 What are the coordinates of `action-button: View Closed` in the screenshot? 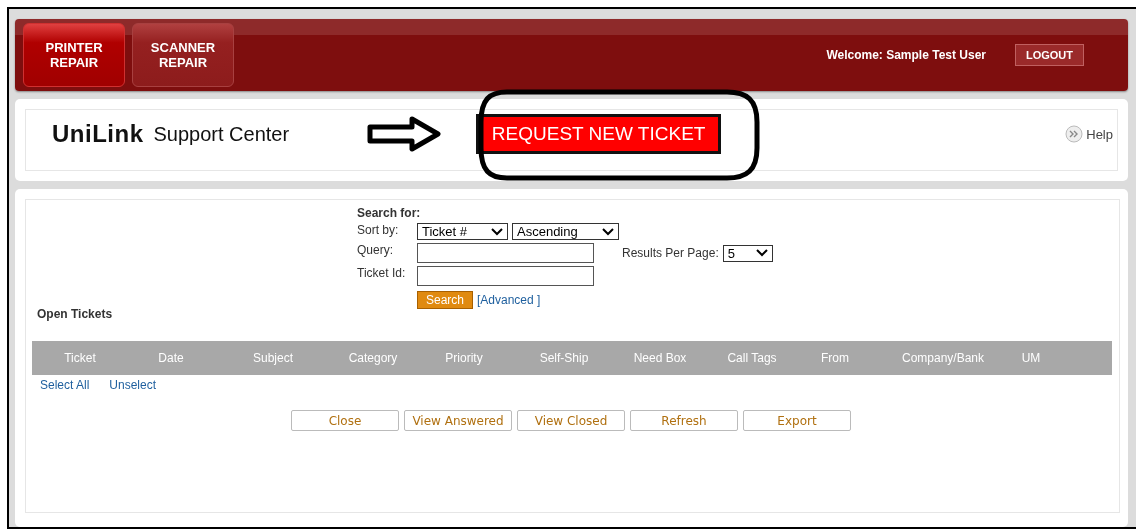 It's located at (571, 420).